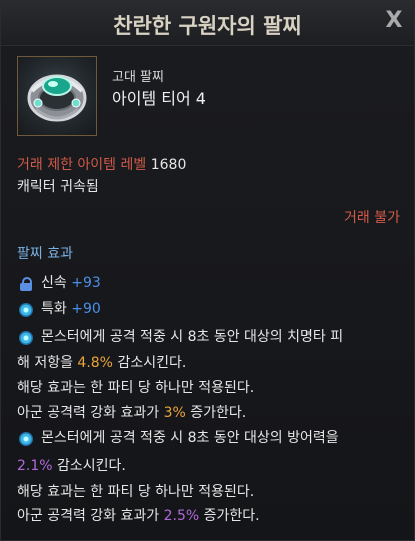 The height and width of the screenshot is (541, 415). I want to click on item-tier: 아이템 티어 4, so click(159, 98).